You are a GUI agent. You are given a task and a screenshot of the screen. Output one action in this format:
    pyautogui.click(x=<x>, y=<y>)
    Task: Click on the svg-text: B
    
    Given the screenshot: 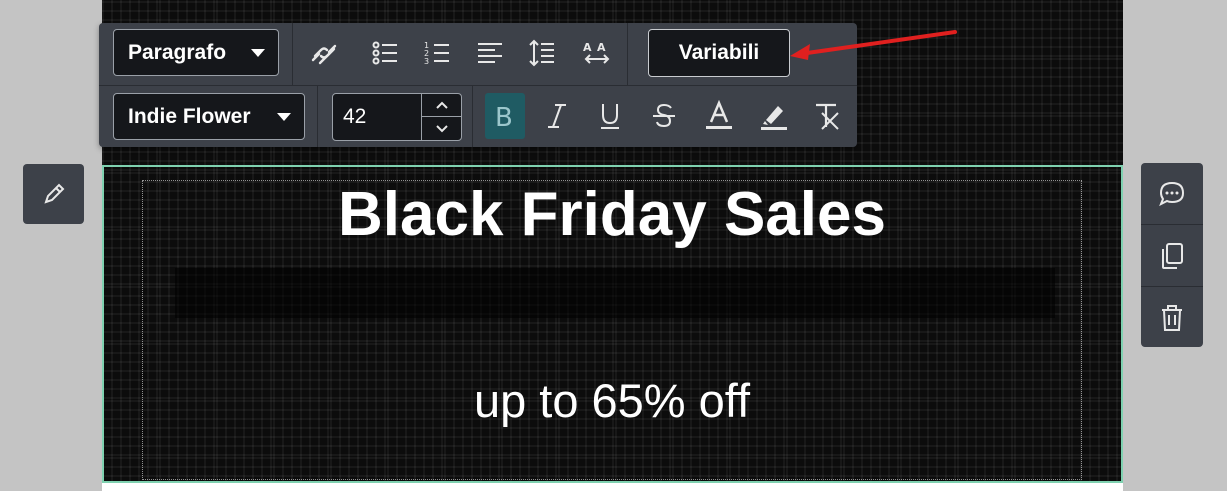 What is the action you would take?
    pyautogui.click(x=504, y=117)
    